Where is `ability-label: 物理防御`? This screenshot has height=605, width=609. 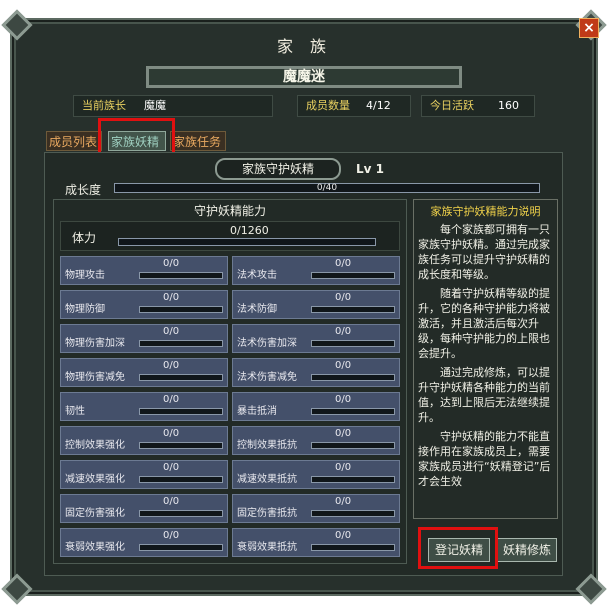
ability-label: 物理防御 is located at coordinates (85, 309).